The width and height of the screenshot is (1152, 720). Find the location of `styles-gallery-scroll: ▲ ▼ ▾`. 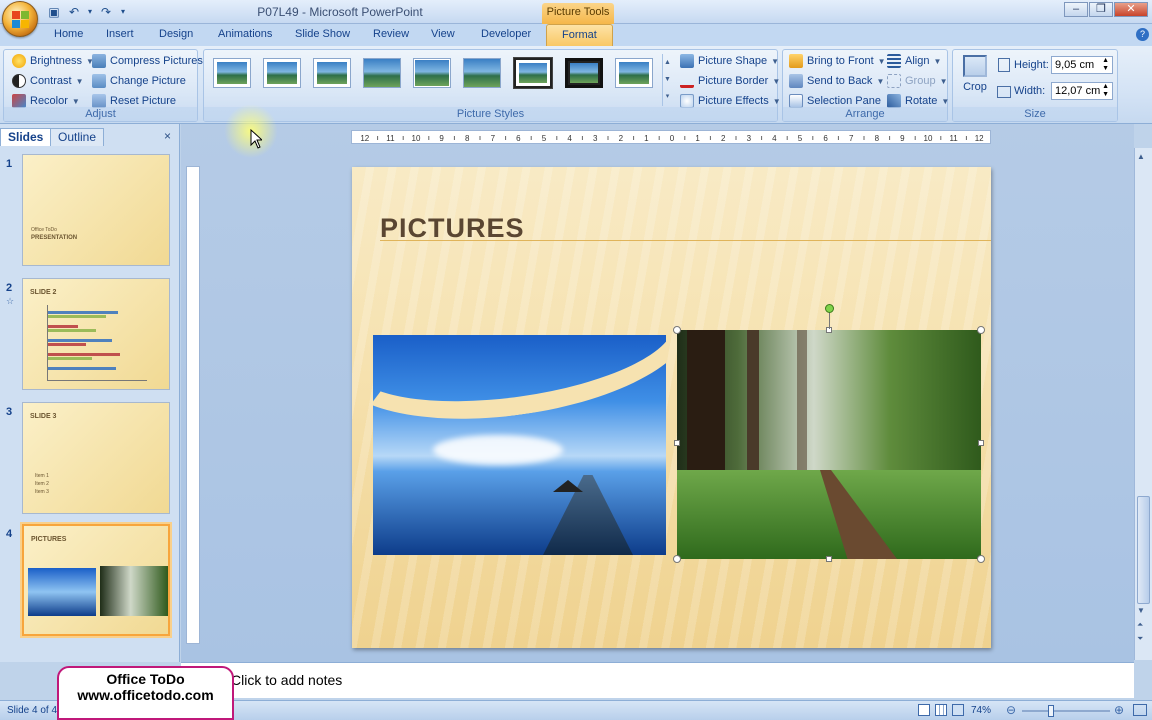

styles-gallery-scroll: ▲ ▼ ▾ is located at coordinates (667, 80).